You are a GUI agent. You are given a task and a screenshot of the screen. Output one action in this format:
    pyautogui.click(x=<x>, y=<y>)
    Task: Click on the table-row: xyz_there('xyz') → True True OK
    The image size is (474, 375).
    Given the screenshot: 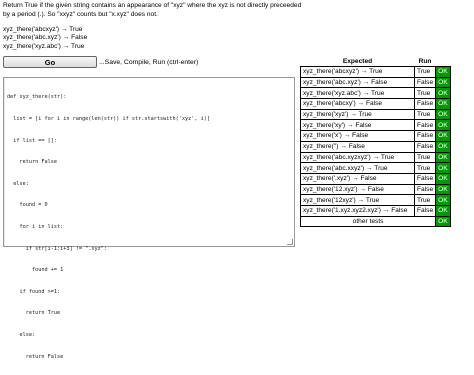 What is the action you would take?
    pyautogui.click(x=381, y=114)
    